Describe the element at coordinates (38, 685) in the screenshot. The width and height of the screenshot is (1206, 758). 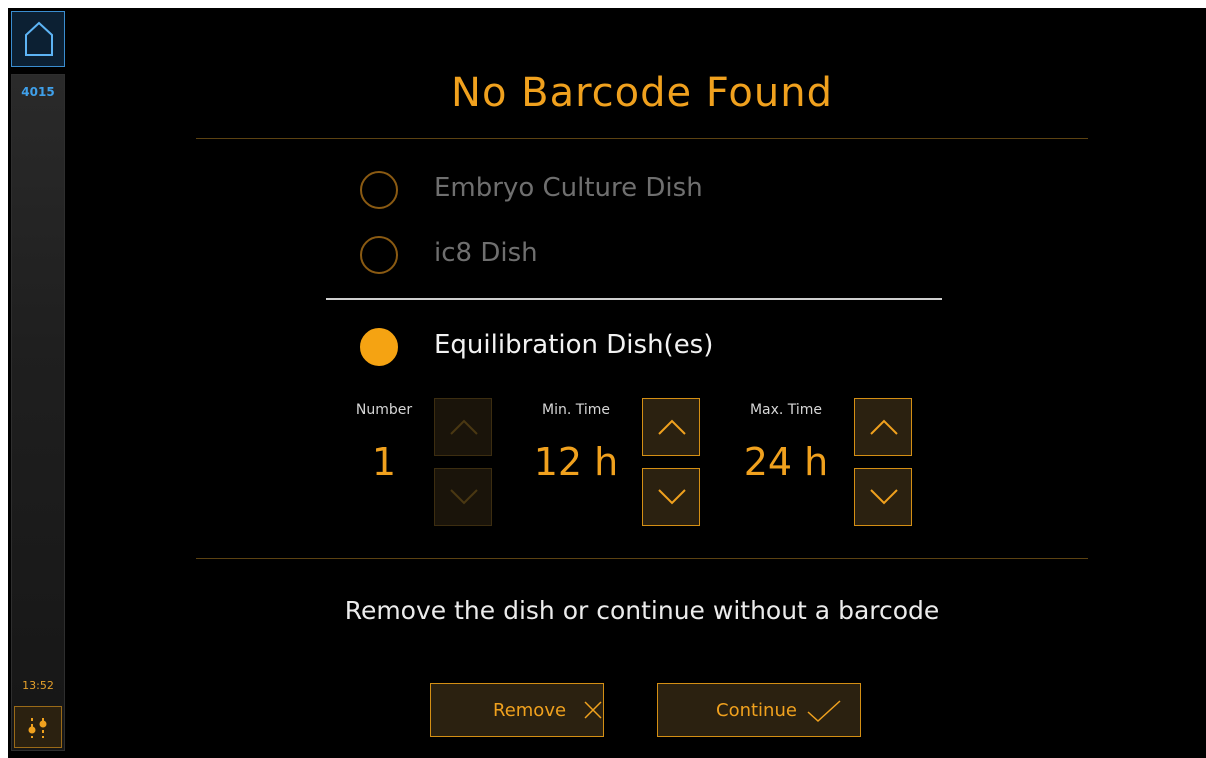
I see `clock: 13:52` at that location.